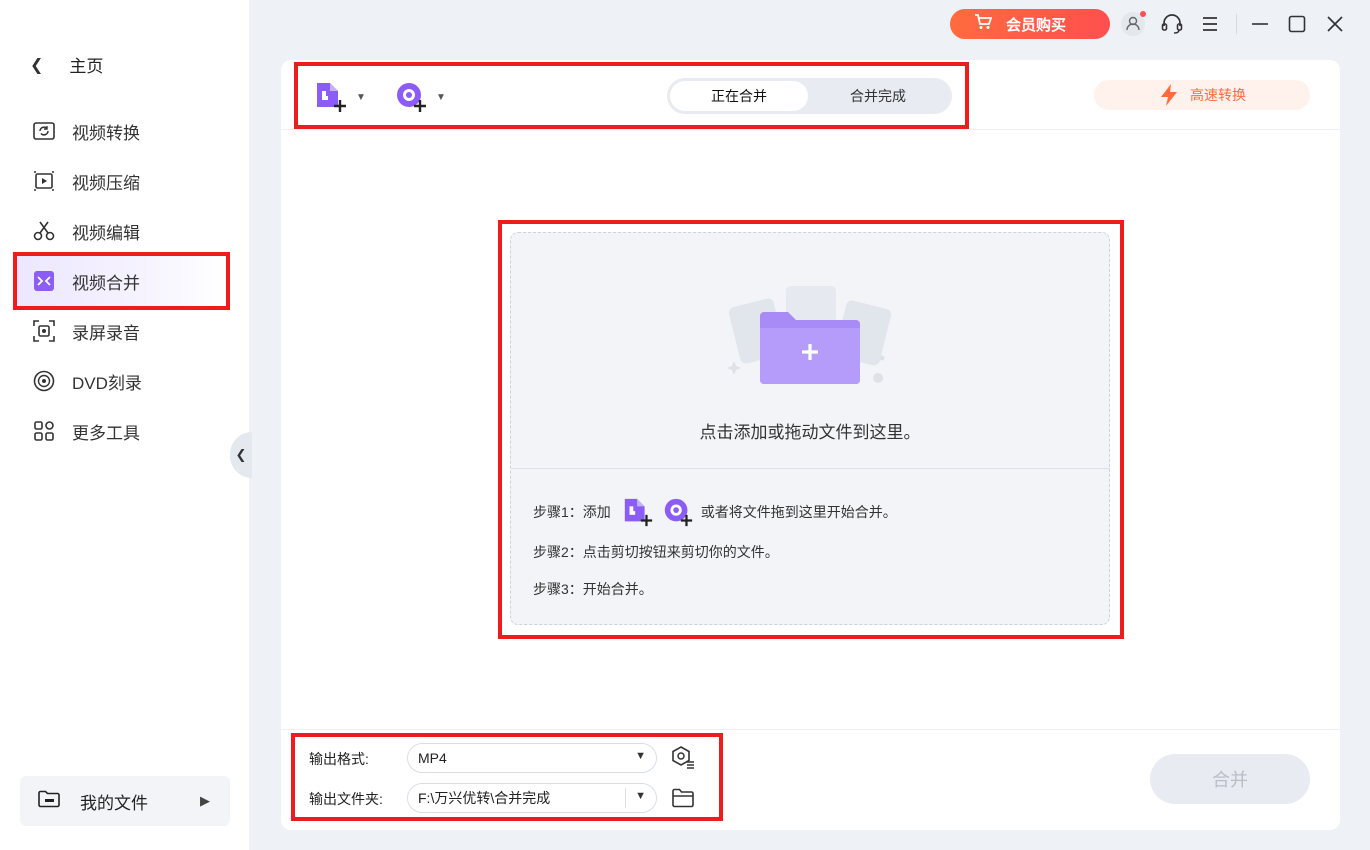  I want to click on sidebar-item-label: 视频压缩, so click(106, 183).